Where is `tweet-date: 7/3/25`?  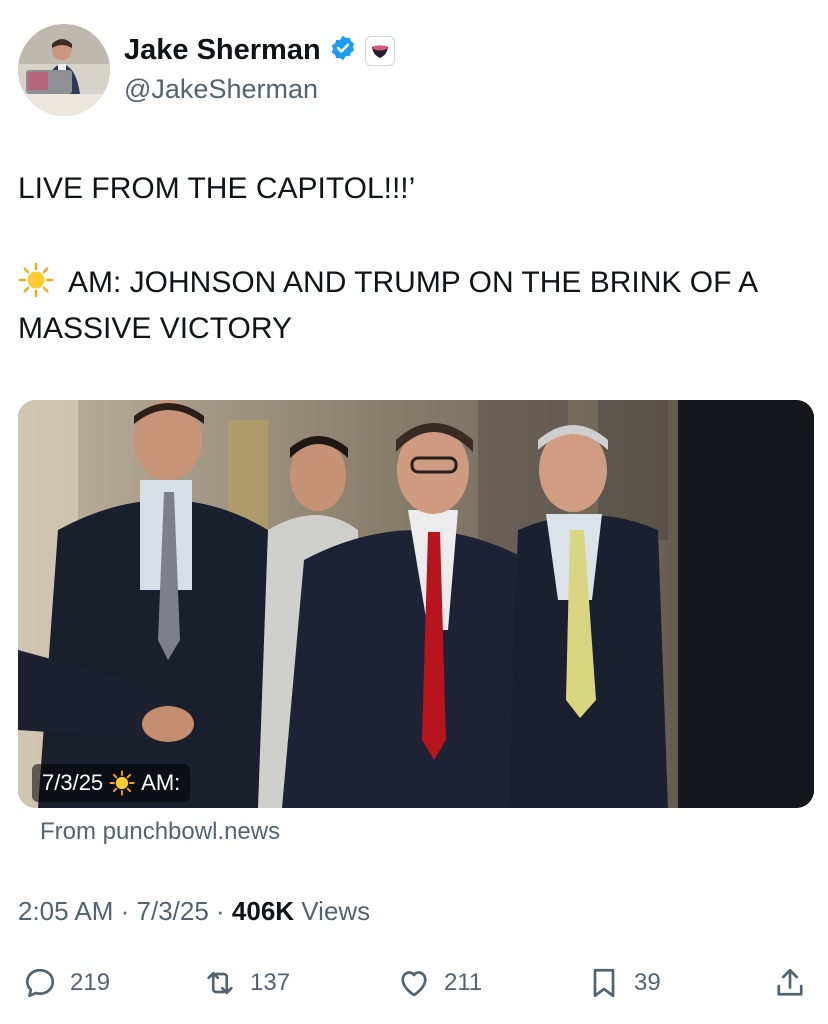 tweet-date: 7/3/25 is located at coordinates (173, 911).